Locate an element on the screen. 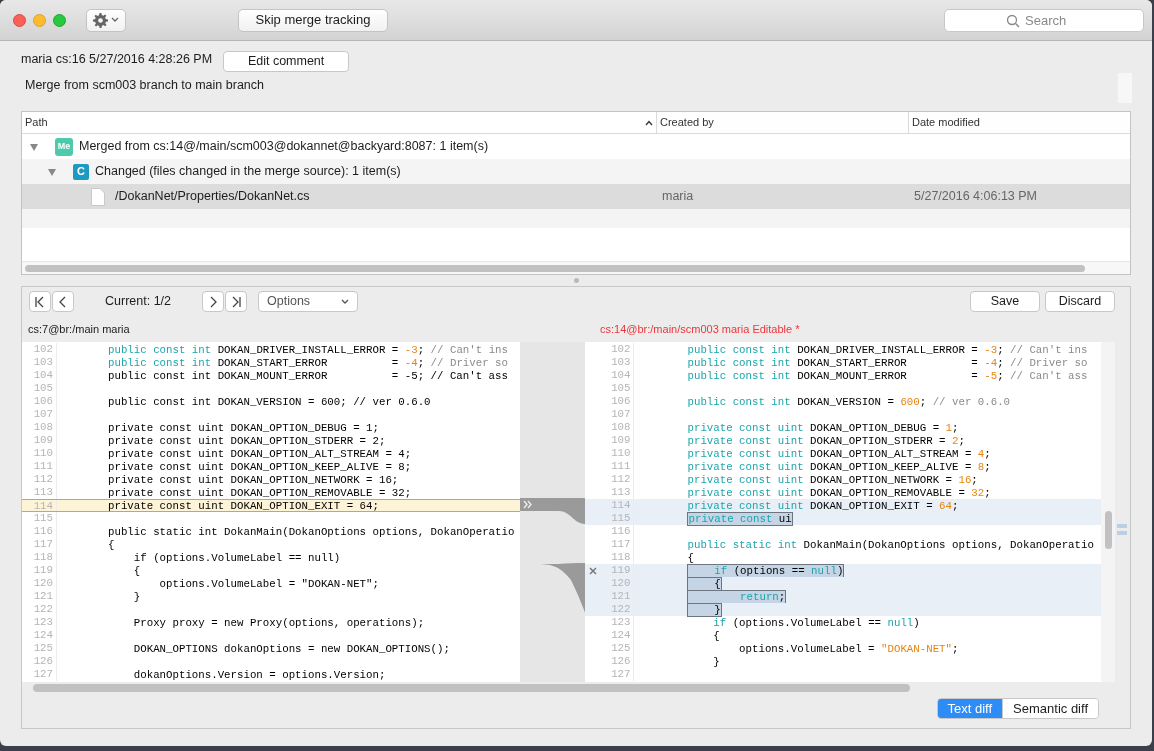 This screenshot has height=751, width=1154. line-number: 112 is located at coordinates (43, 479).